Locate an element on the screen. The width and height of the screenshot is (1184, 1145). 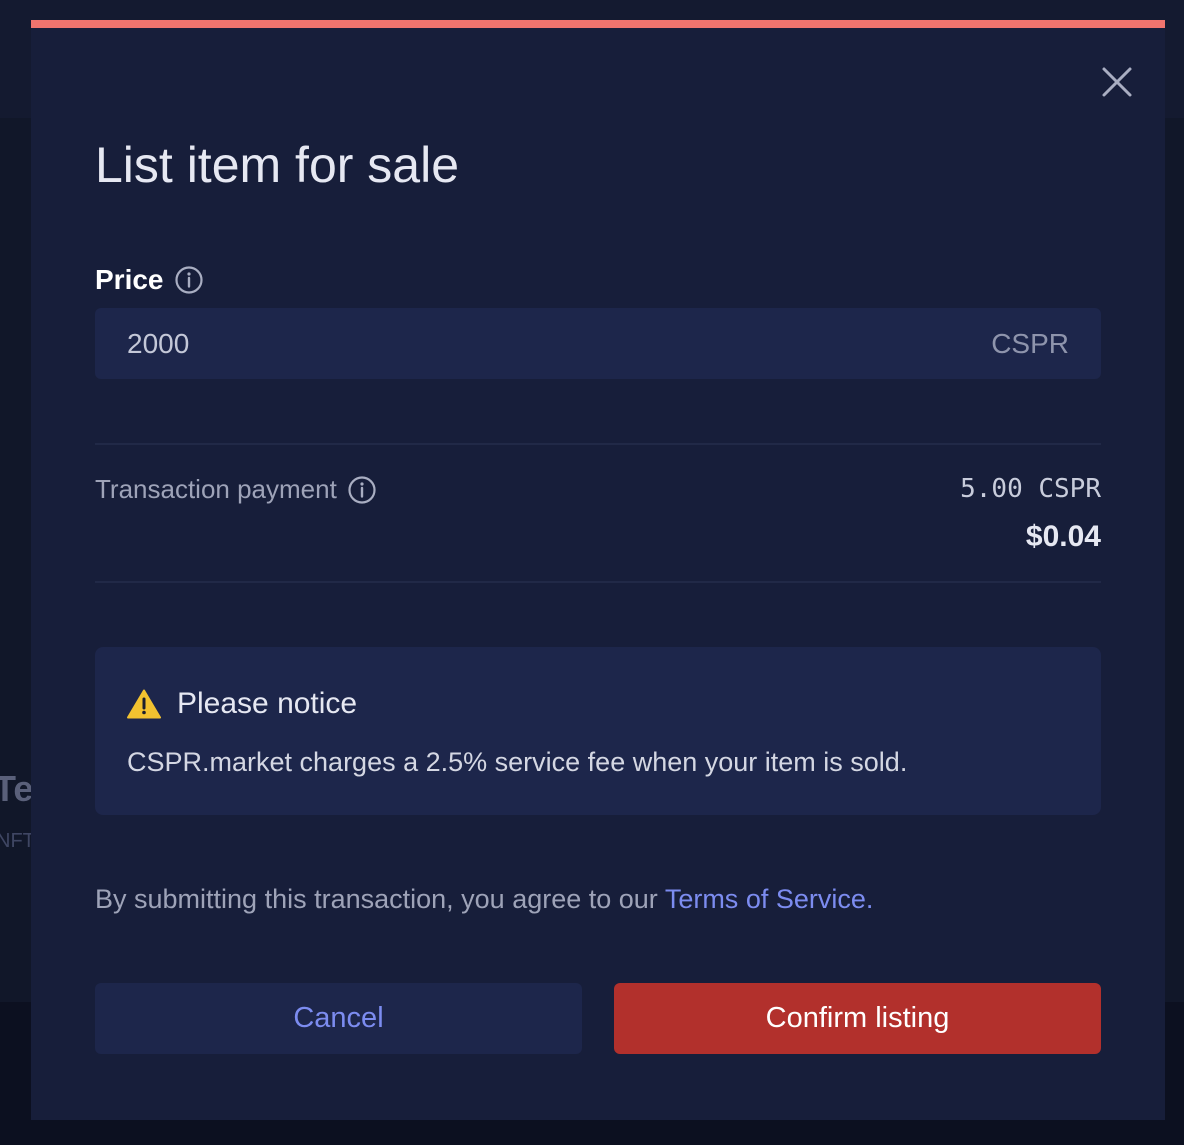
transaction-payment-label: Transaction payment is located at coordinates (216, 489).